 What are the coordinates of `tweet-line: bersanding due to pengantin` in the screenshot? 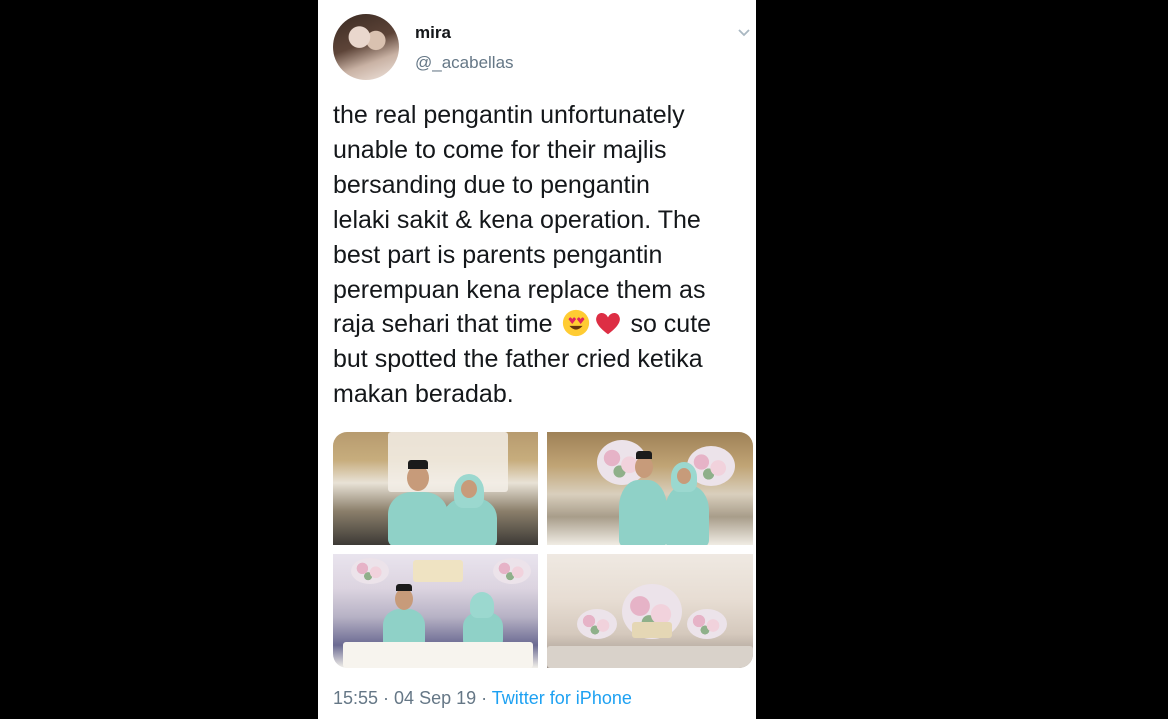 It's located at (491, 184).